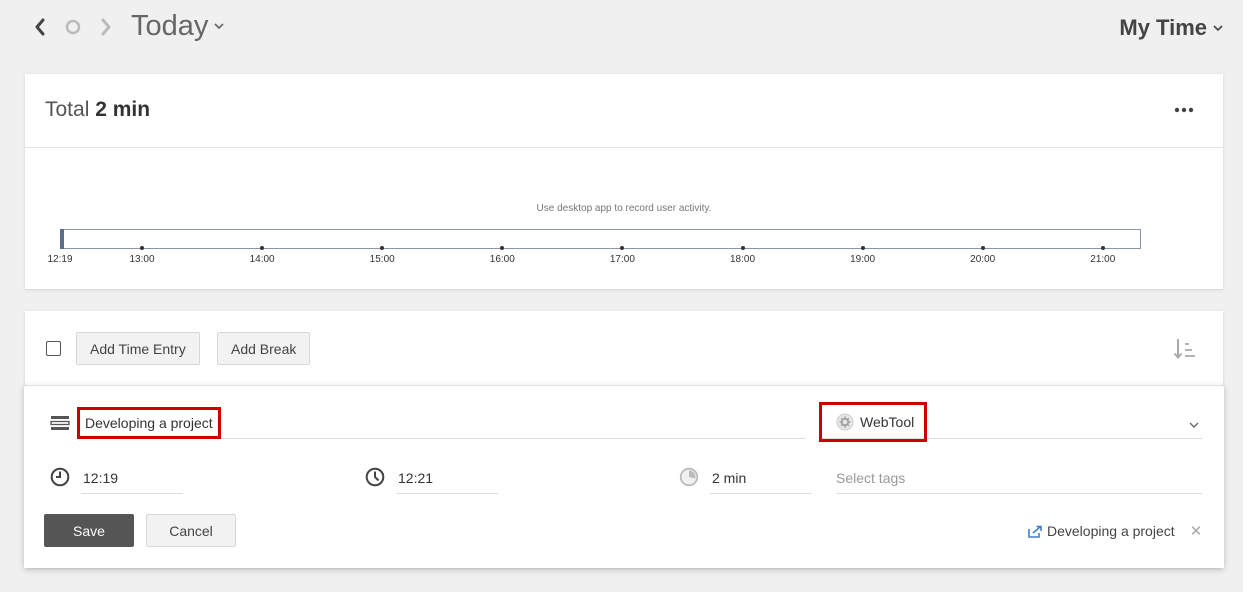 The image size is (1243, 592). I want to click on linked-item-link: Developing a project, so click(1101, 531).